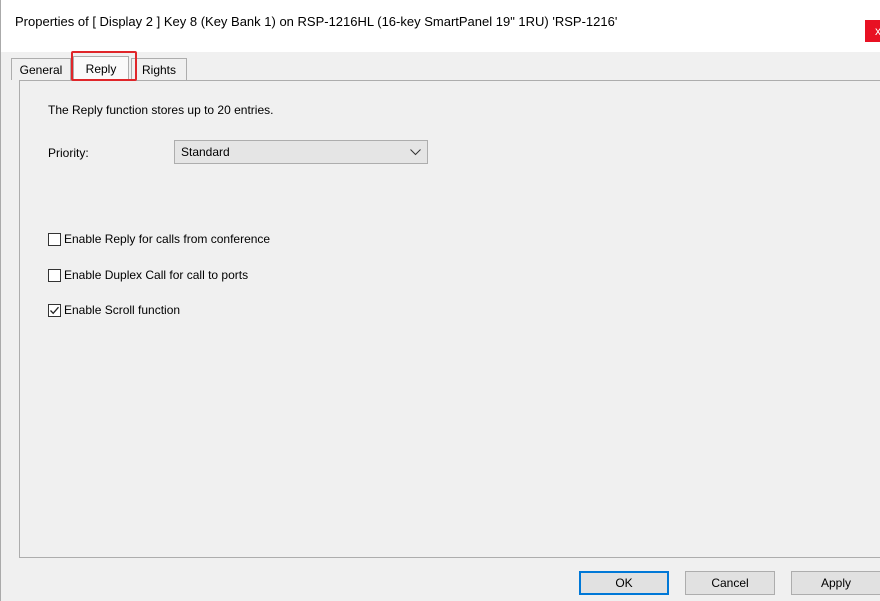 This screenshot has height=601, width=880. I want to click on checkbox-scroll-function: Enable Scroll function, so click(114, 310).